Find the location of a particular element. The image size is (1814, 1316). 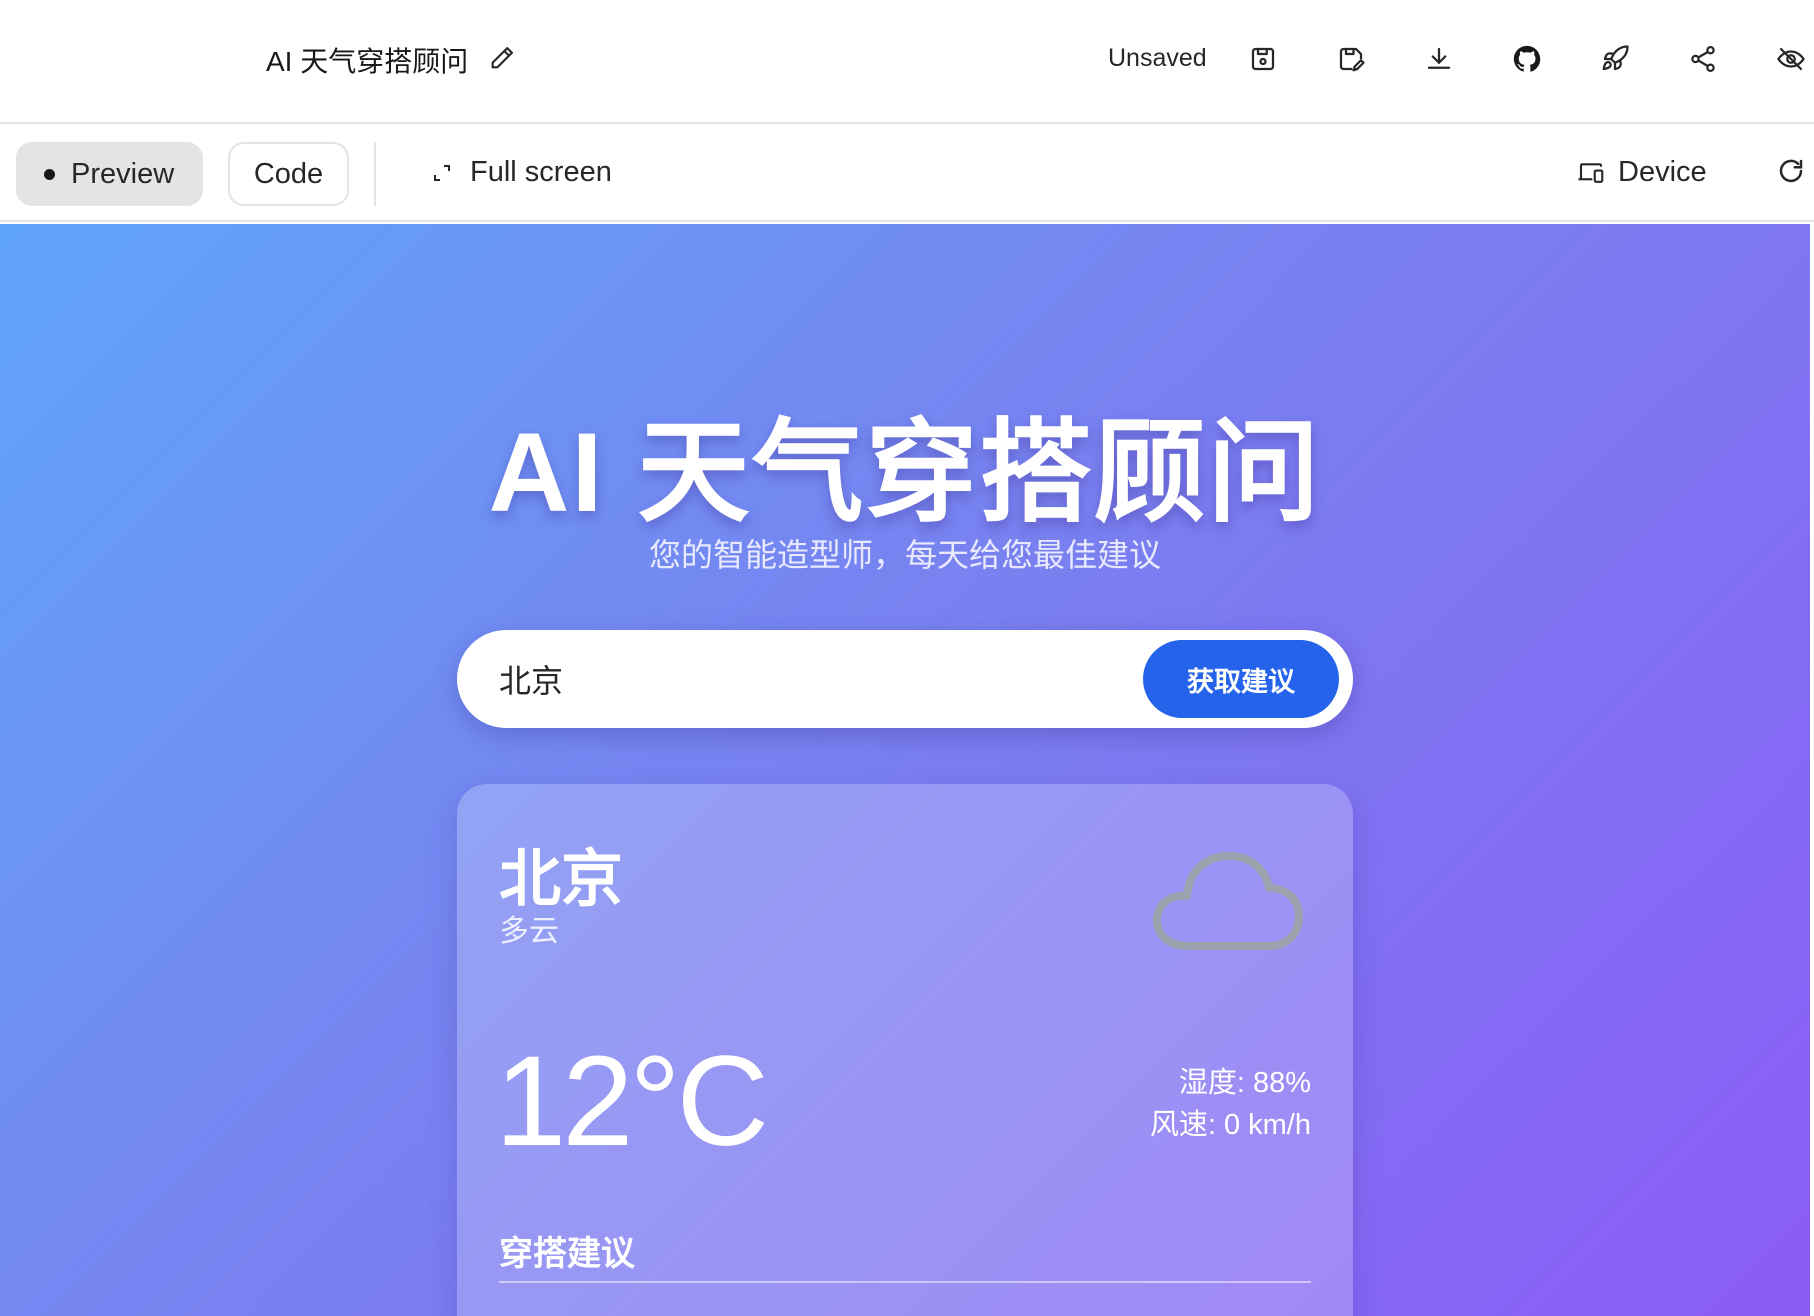

tab-code-label: Code is located at coordinates (288, 173).